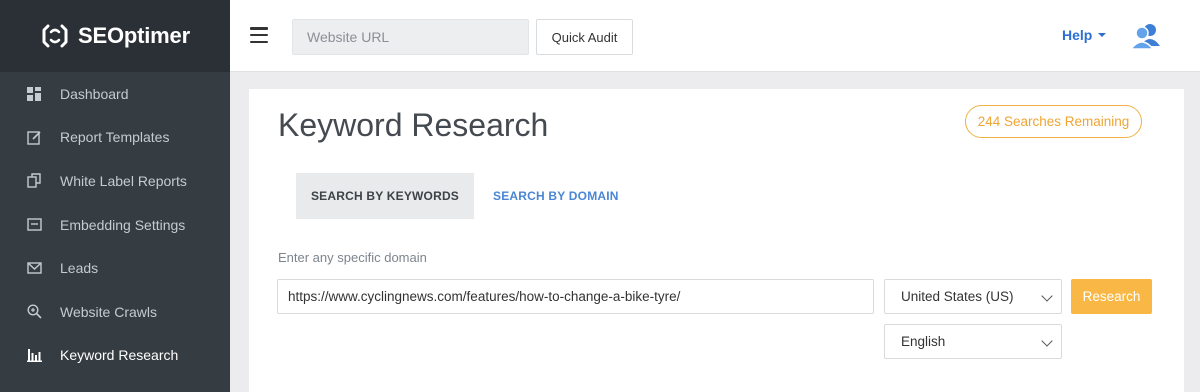 The height and width of the screenshot is (392, 1200). What do you see at coordinates (1146, 36) in the screenshot?
I see `users-icon` at bounding box center [1146, 36].